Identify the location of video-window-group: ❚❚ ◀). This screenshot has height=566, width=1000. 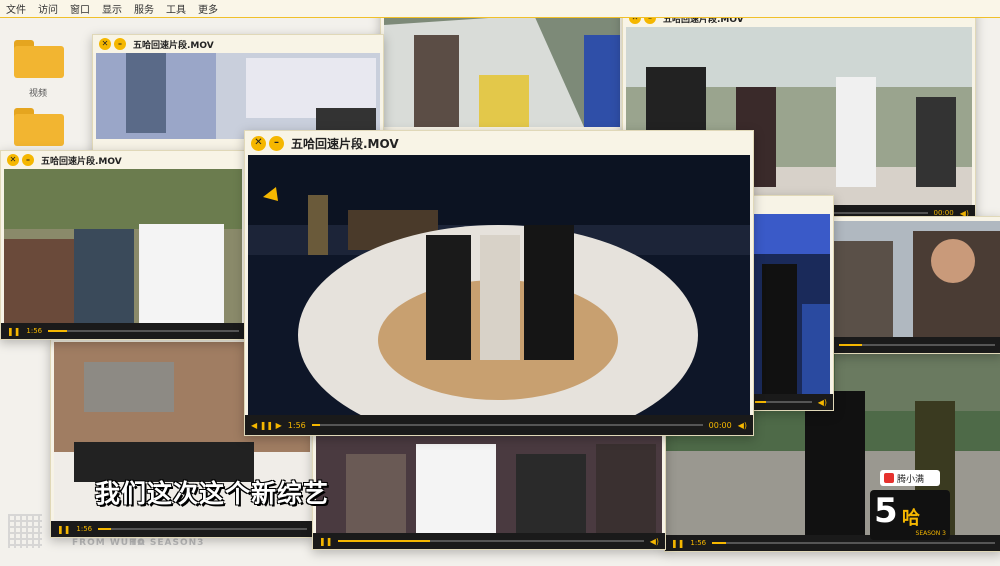
(489, 490).